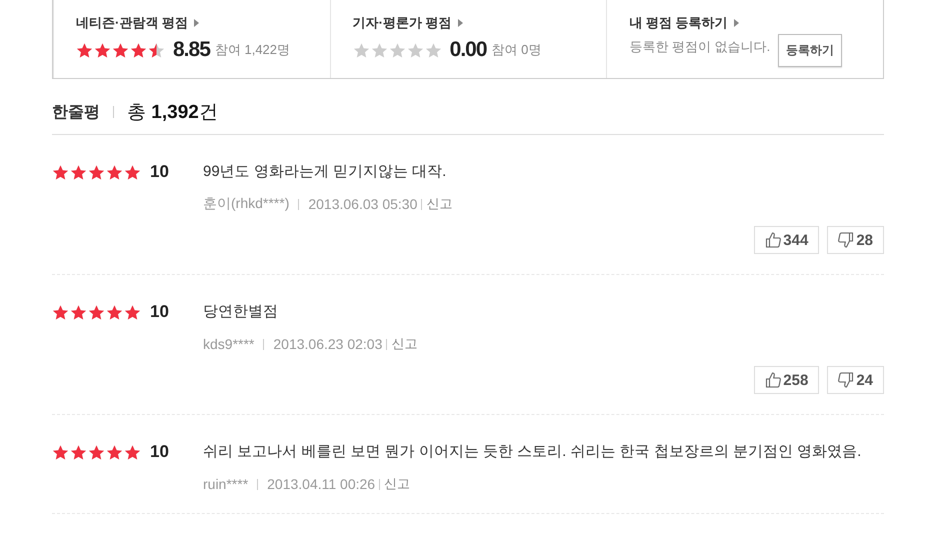  Describe the element at coordinates (76, 112) in the screenshot. I see `section-title: 한줄평` at that location.